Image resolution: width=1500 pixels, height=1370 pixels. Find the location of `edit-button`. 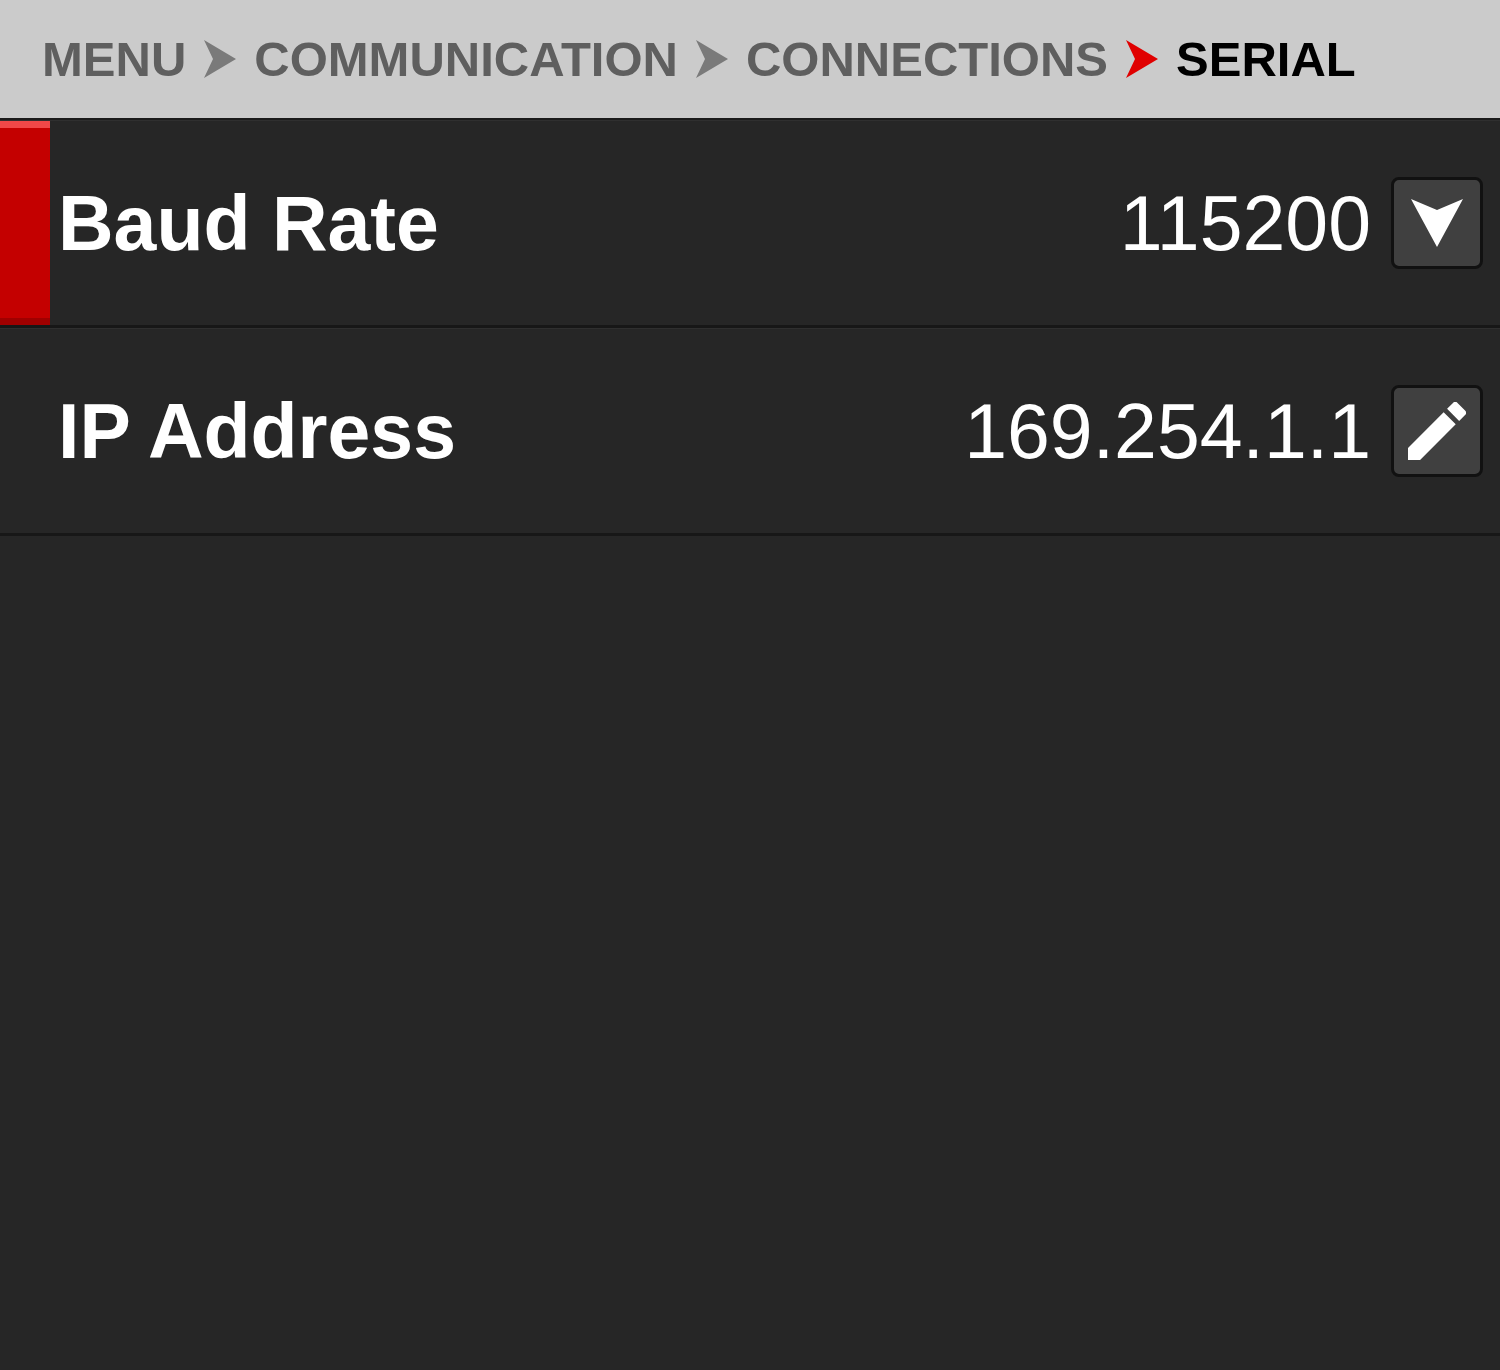

edit-button is located at coordinates (1437, 431).